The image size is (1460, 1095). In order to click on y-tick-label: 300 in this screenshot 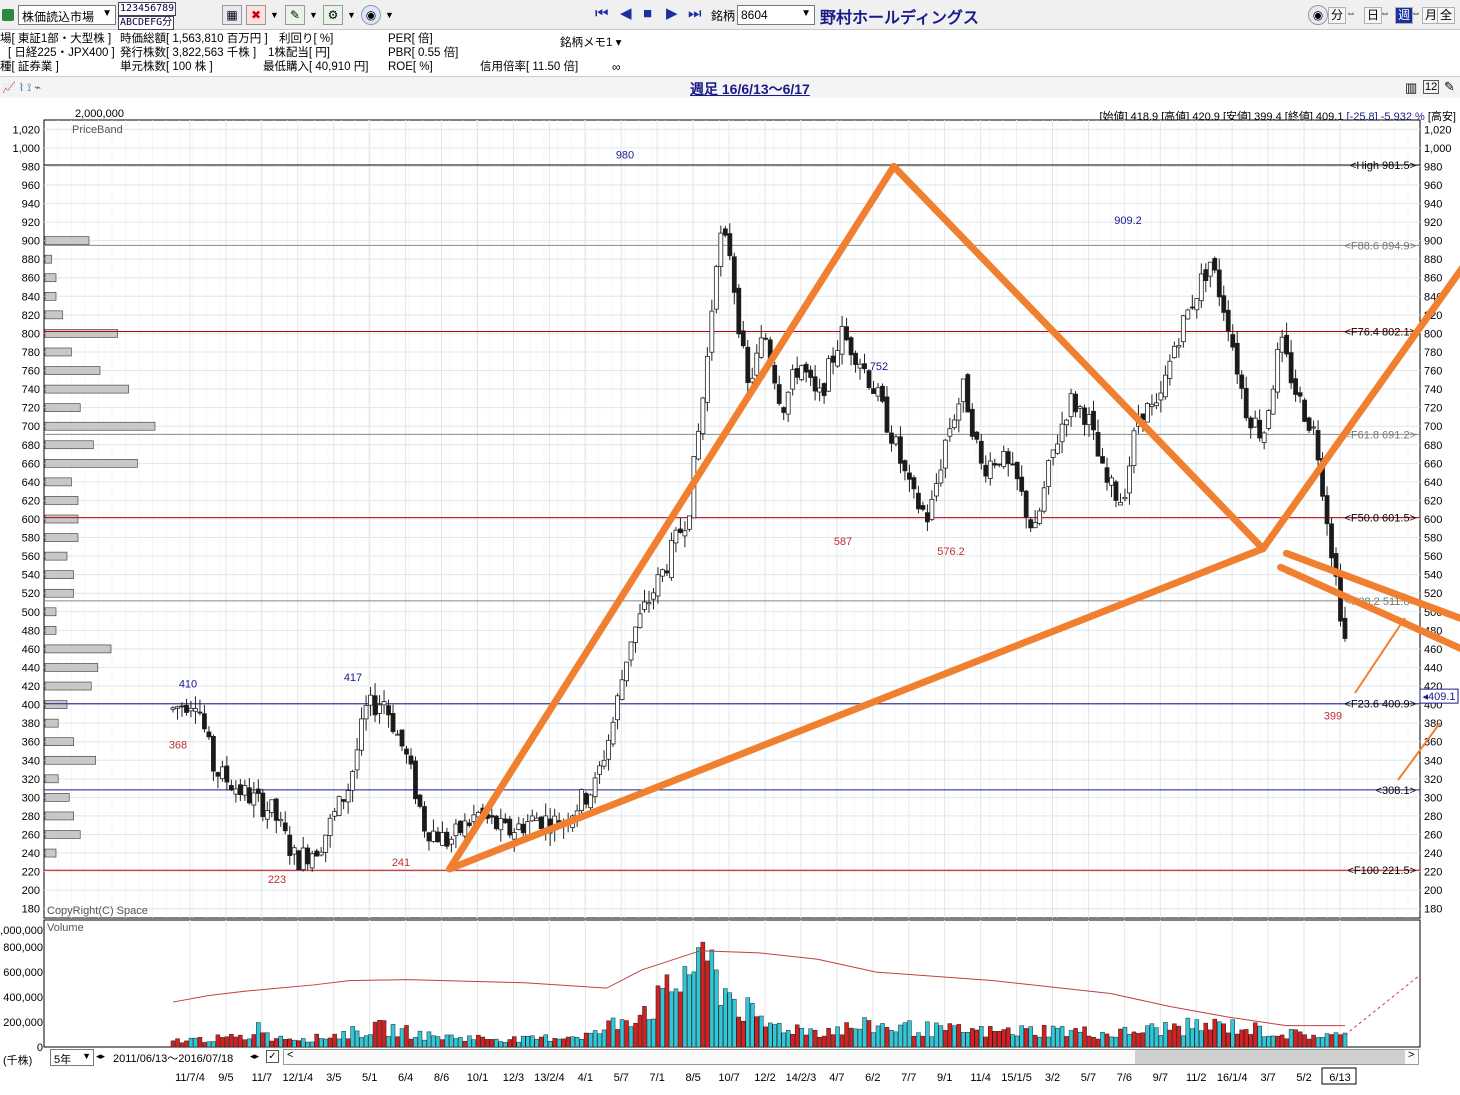, I will do `click(31, 798)`.